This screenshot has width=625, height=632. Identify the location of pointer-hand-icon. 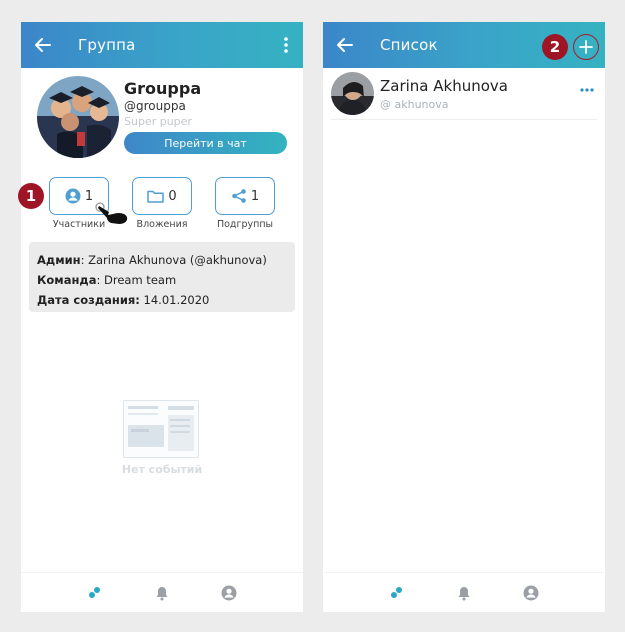
(111, 213).